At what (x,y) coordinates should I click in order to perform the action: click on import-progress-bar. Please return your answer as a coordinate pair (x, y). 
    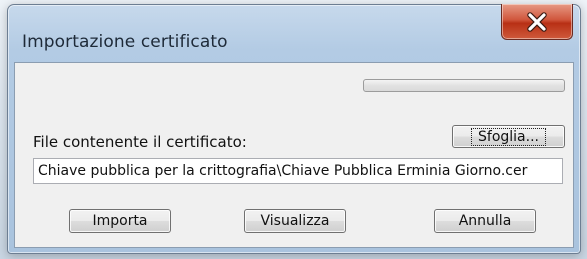
    Looking at the image, I should click on (464, 85).